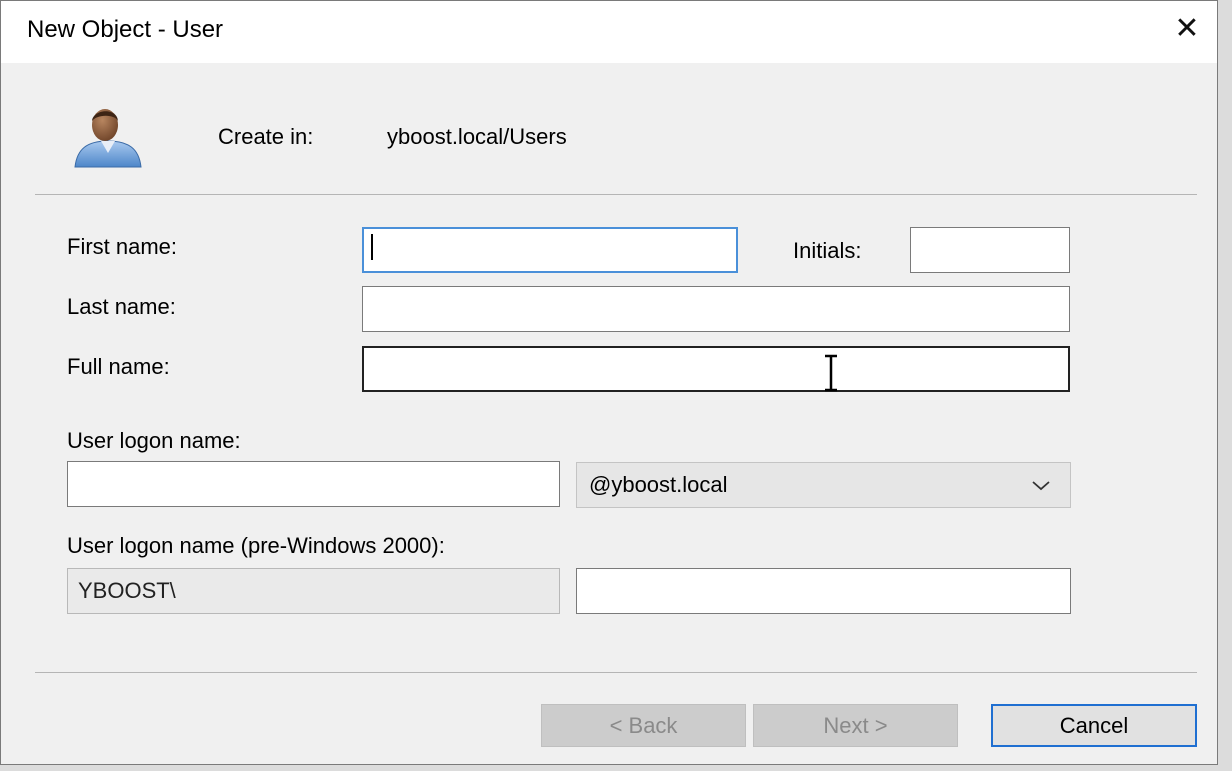  What do you see at coordinates (550, 250) in the screenshot?
I see `first-name-field` at bounding box center [550, 250].